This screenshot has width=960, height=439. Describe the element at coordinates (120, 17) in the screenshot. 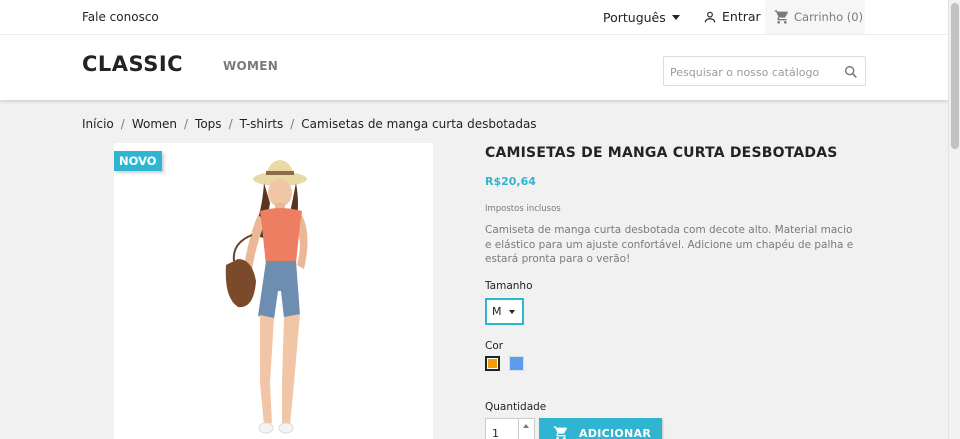

I see `contact-link: Fale conosco` at that location.